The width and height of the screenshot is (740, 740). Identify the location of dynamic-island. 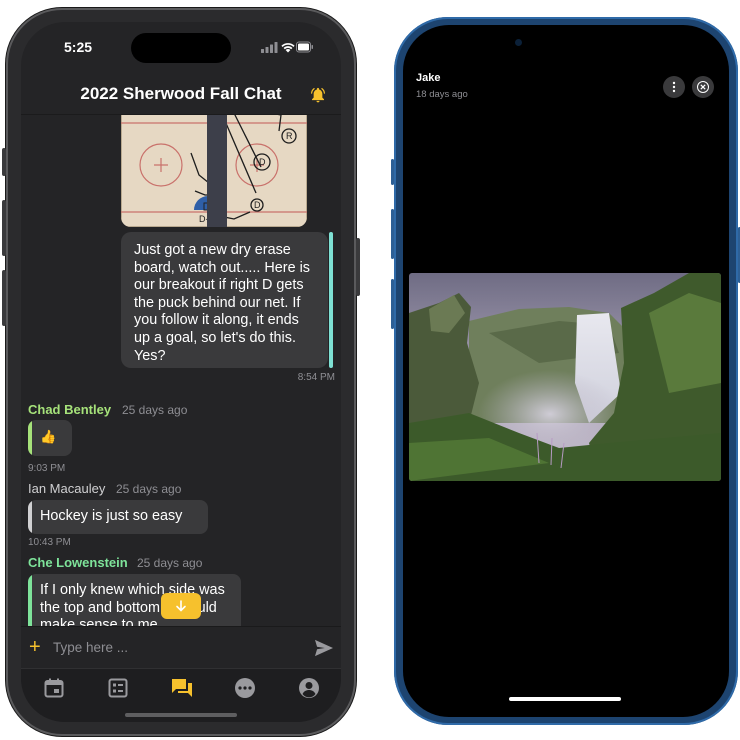
(181, 48).